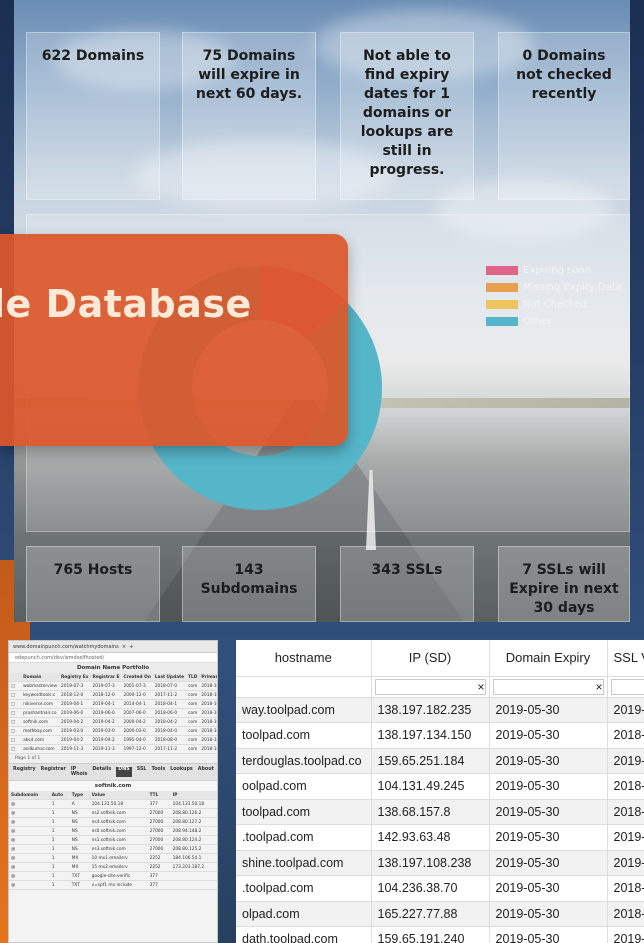 The width and height of the screenshot is (644, 943). I want to click on column-header: Primary, so click(208, 677).